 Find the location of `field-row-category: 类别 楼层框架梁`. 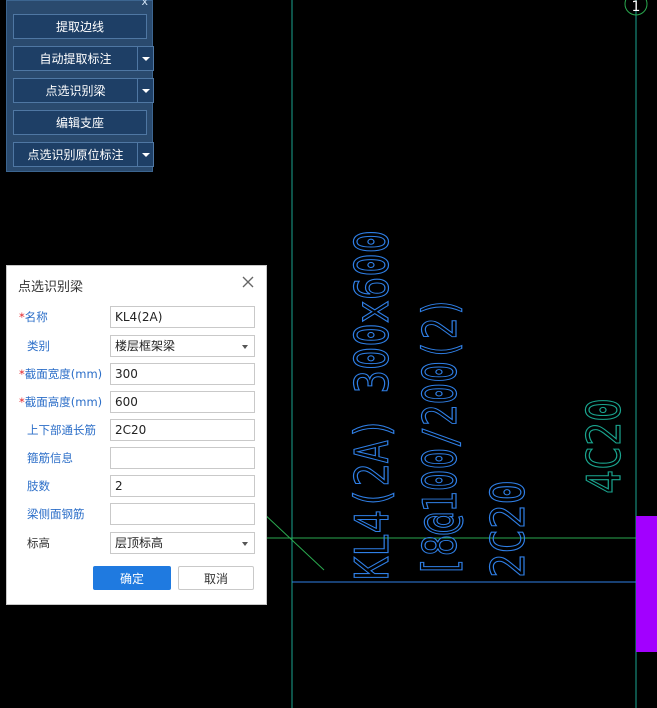

field-row-category: 类别 楼层框架梁 is located at coordinates (137, 346).